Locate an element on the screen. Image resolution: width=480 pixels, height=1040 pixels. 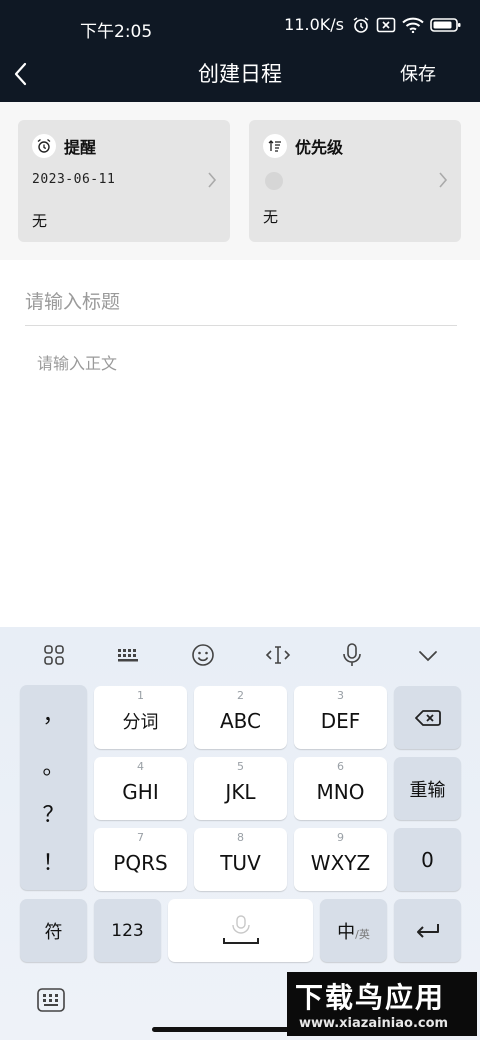
key-label: ABC is located at coordinates (240, 720).